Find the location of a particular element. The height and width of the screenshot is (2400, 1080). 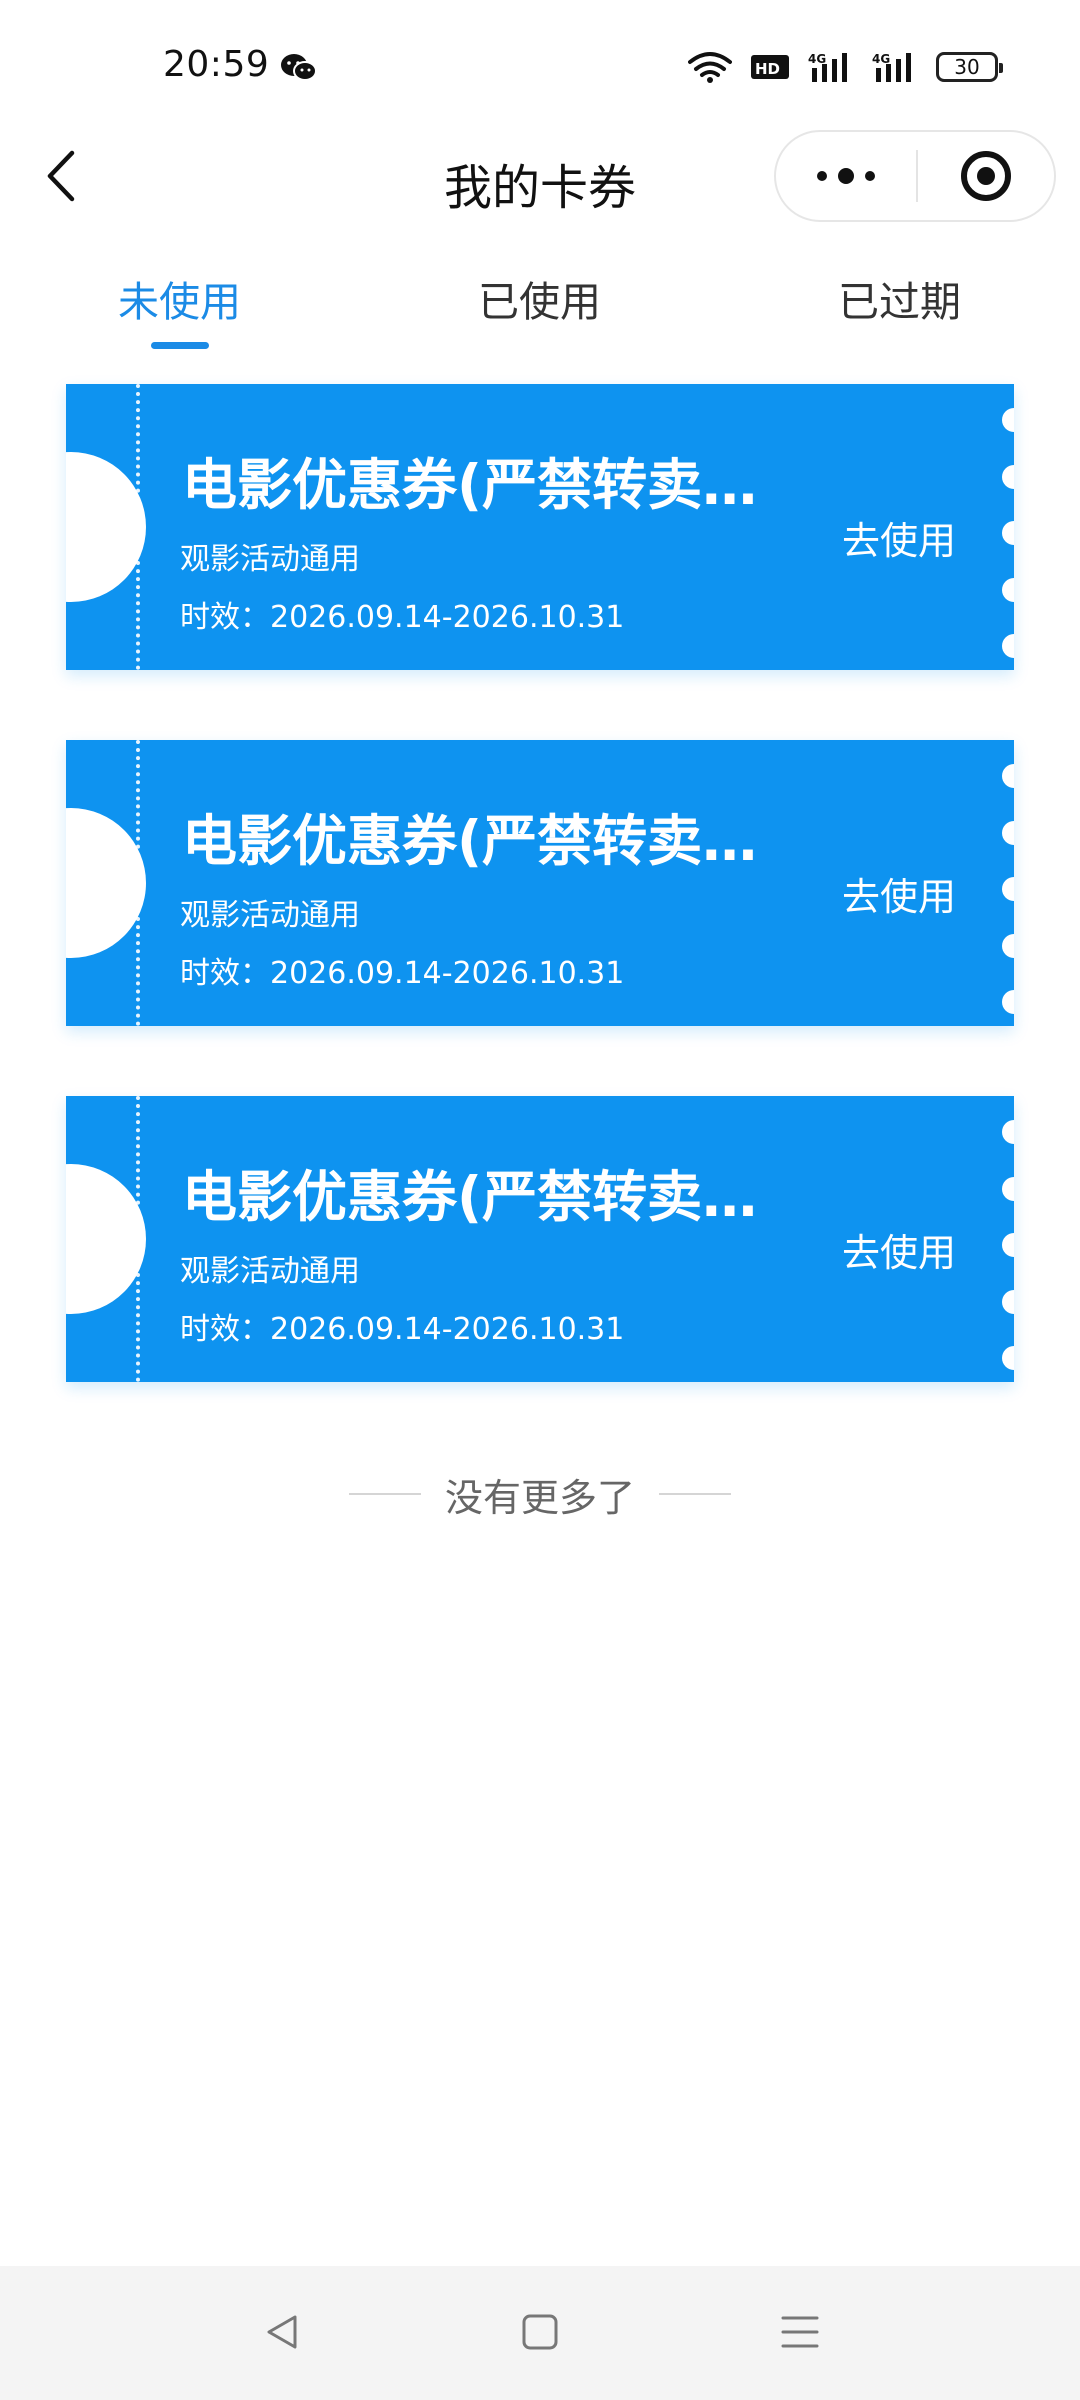

more-dots-icon is located at coordinates (846, 176).